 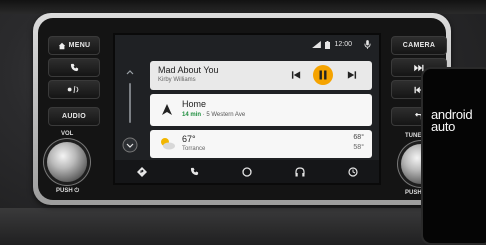 I want to click on weather-card: 67° Torrance 68° 58°, so click(x=261, y=144).